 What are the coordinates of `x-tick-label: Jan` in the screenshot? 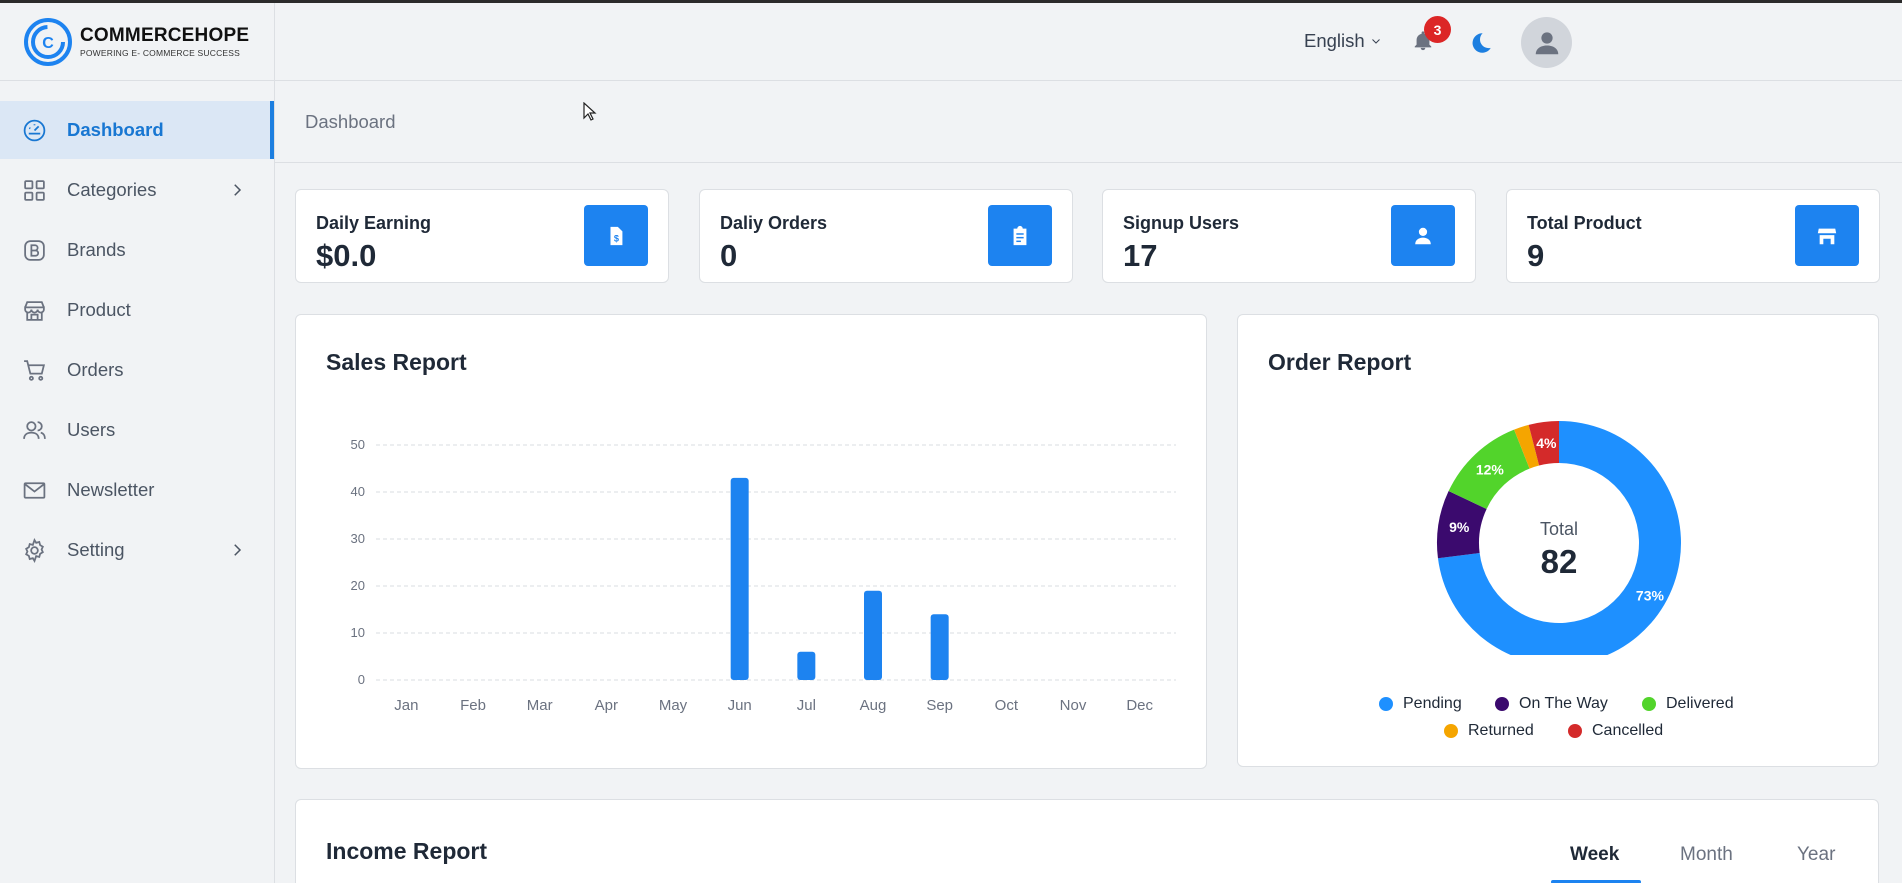 It's located at (406, 705).